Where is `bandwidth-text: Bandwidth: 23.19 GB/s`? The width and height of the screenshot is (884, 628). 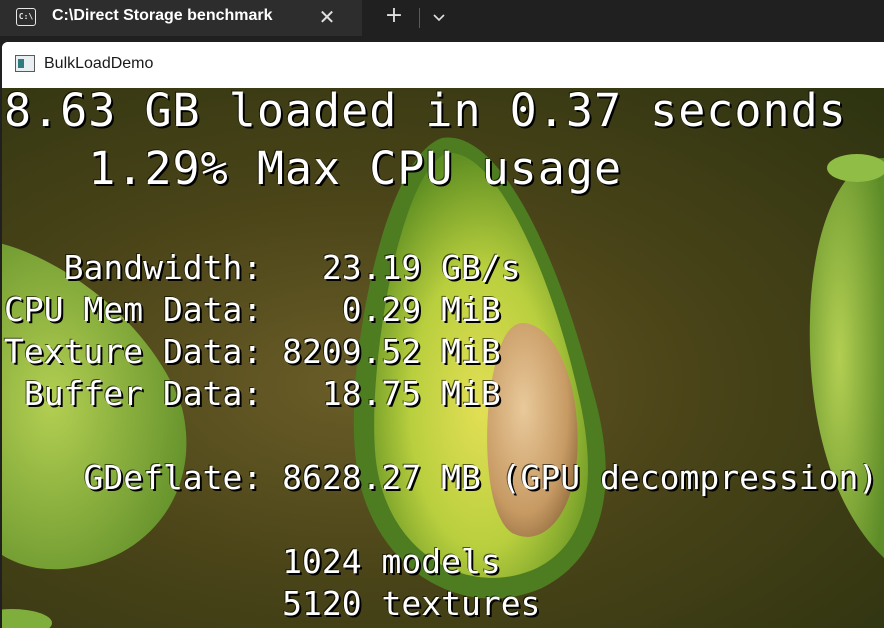
bandwidth-text: Bandwidth: 23.19 GB/s is located at coordinates (262, 267).